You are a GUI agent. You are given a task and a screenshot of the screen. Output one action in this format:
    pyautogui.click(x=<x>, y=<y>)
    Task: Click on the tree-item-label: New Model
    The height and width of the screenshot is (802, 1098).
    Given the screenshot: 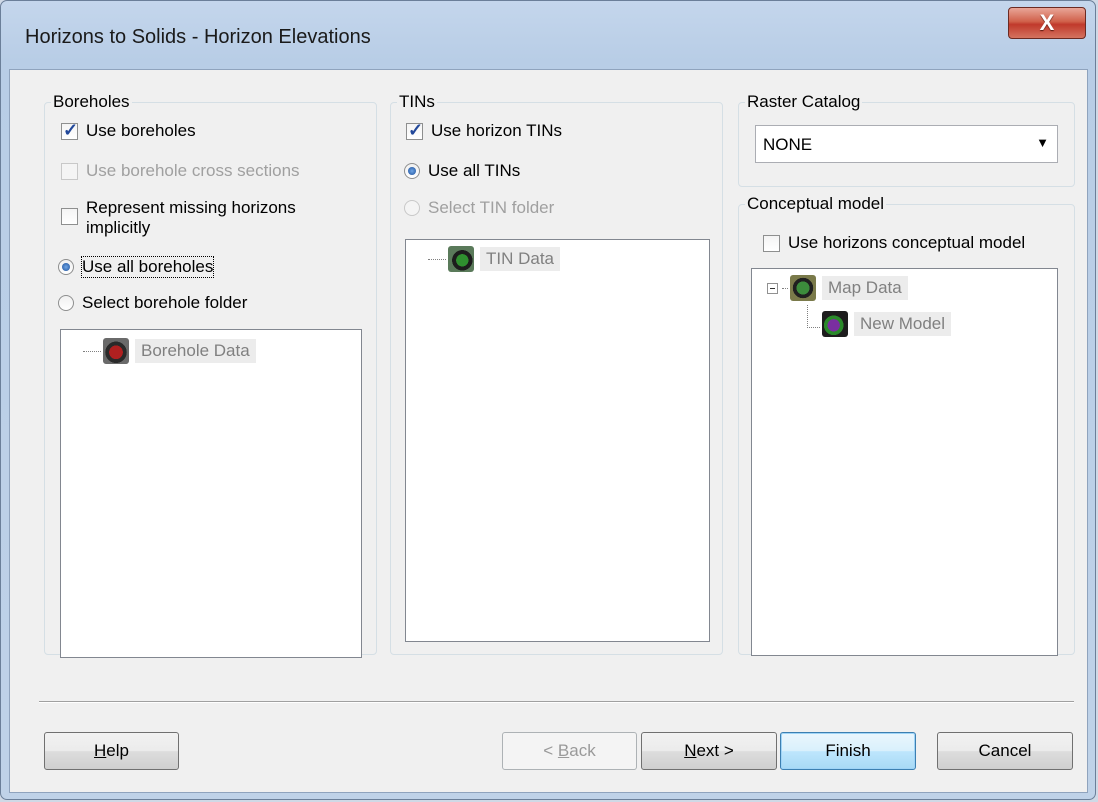 What is the action you would take?
    pyautogui.click(x=903, y=324)
    